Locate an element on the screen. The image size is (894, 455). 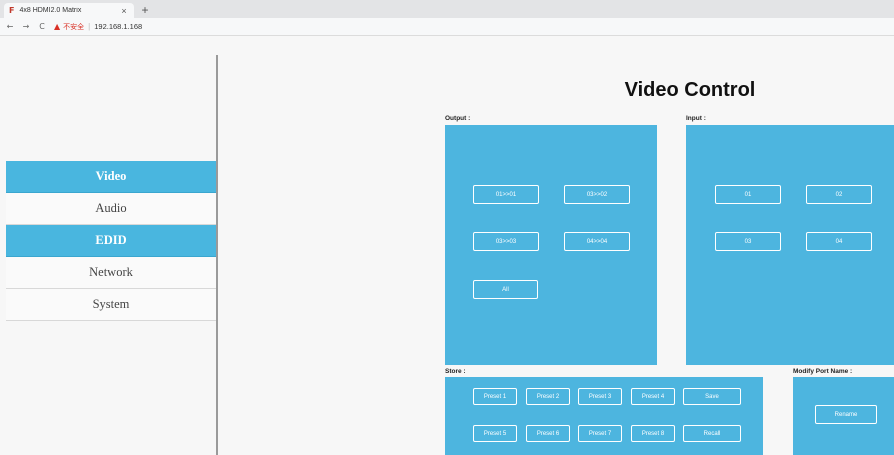
preset-2-button: Preset 2 is located at coordinates (548, 396).